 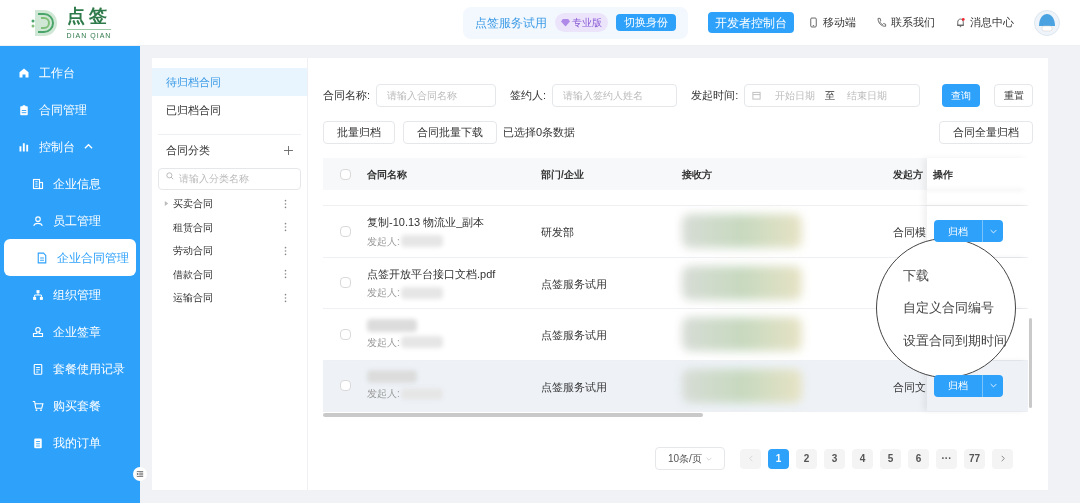 What do you see at coordinates (387, 174) in the screenshot?
I see `column-header: 合同名称` at bounding box center [387, 174].